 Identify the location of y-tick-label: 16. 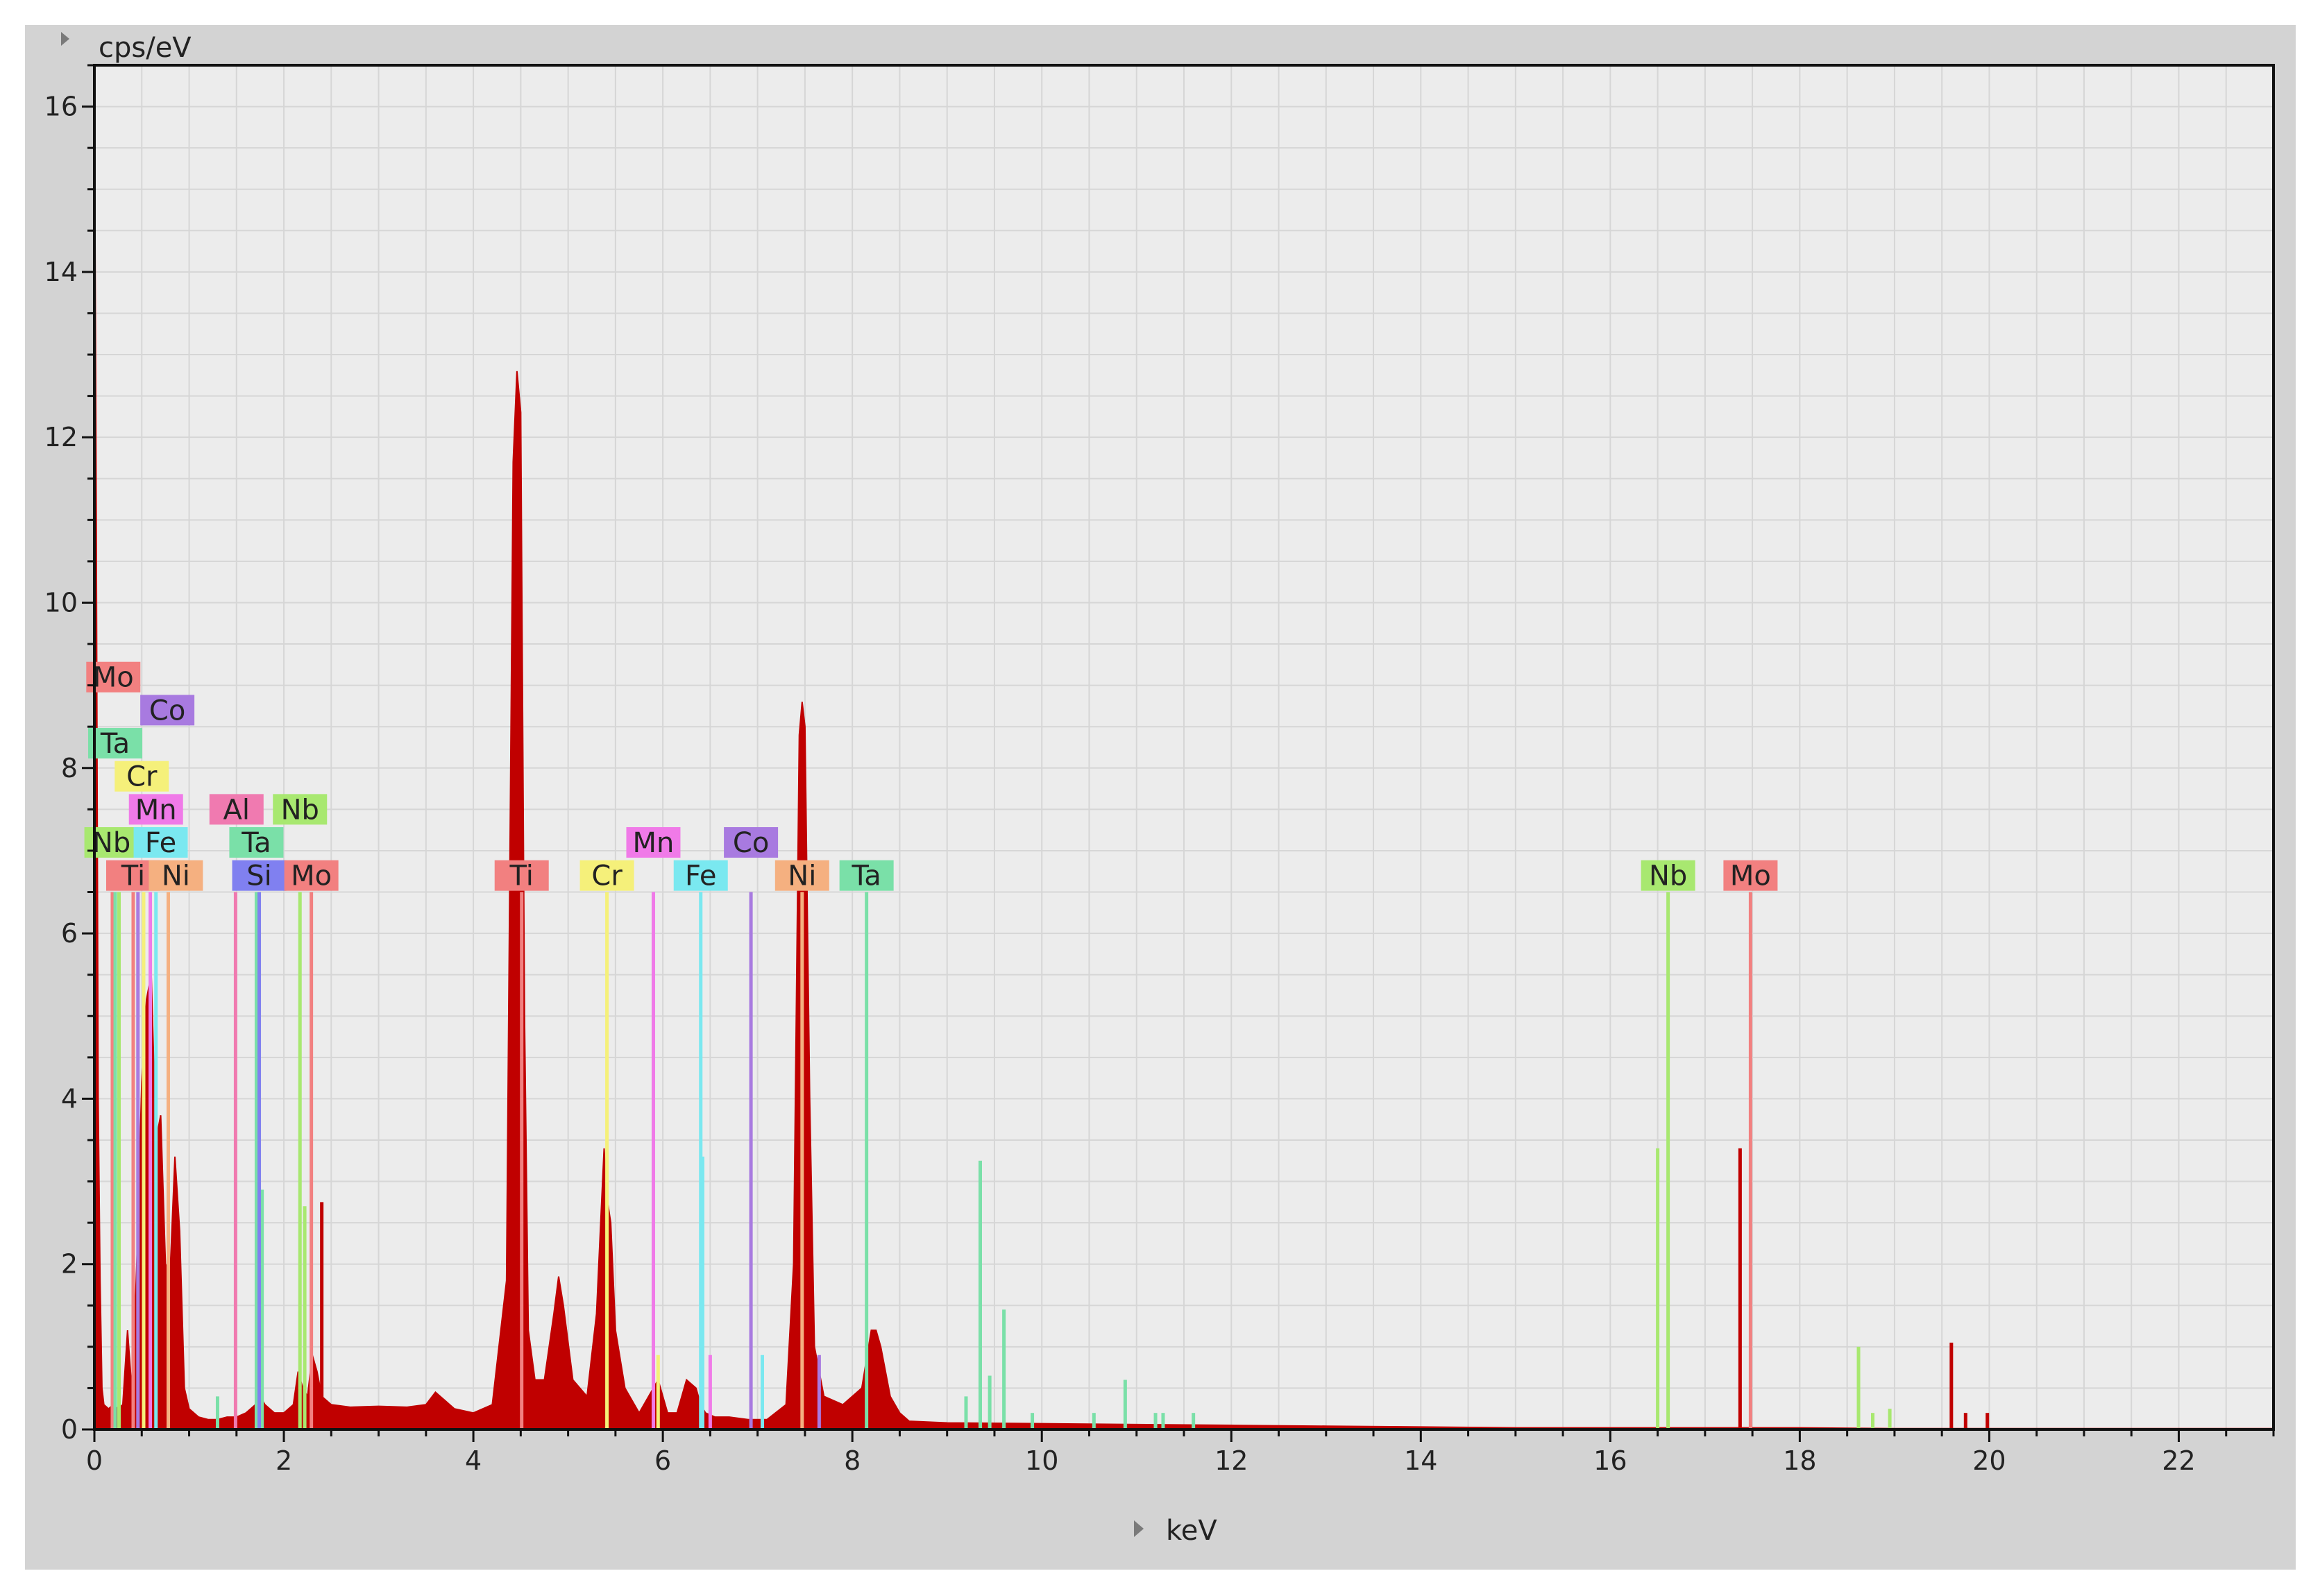
(61, 107).